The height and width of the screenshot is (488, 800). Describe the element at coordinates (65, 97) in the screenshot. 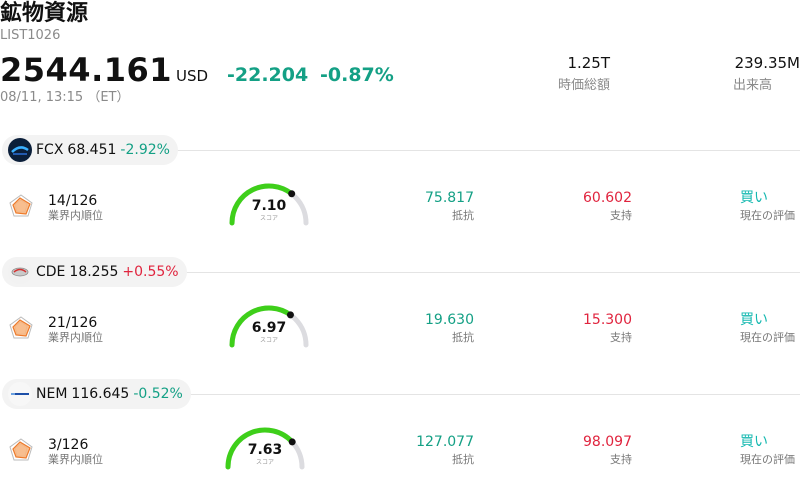

I see `quote-timestamp: 08/11, 13:15 （ET）` at that location.